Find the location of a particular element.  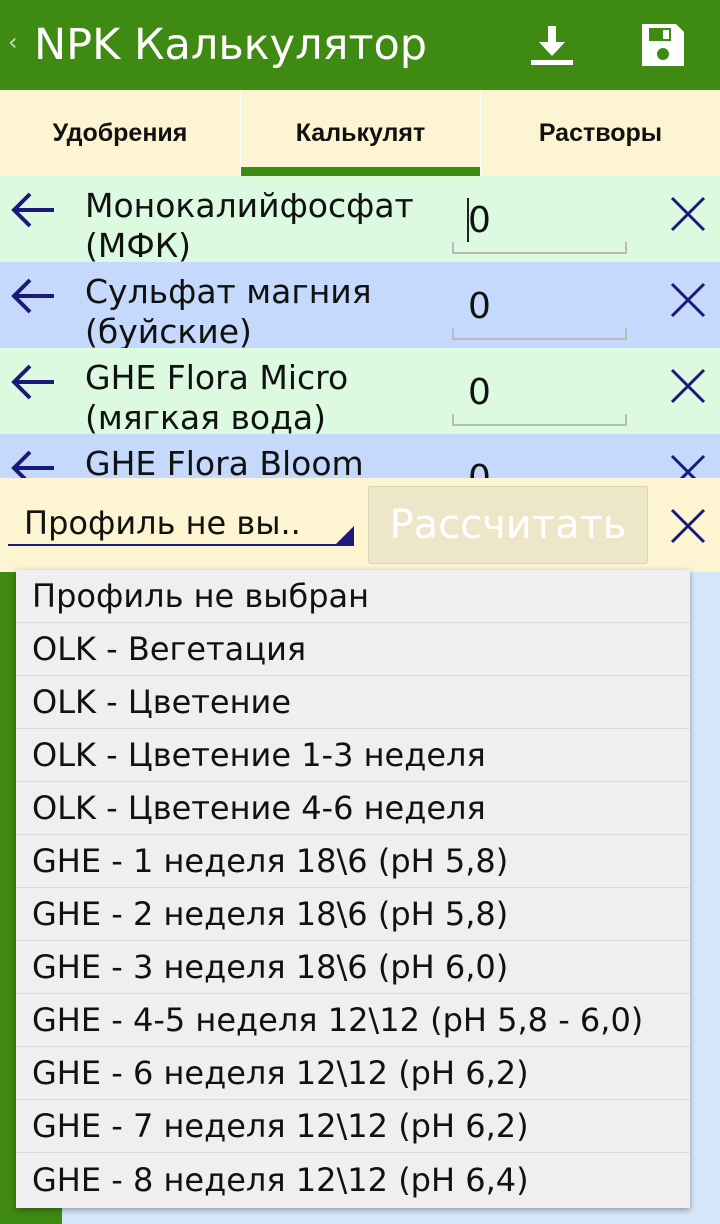

profile-option: GHE - 6 неделя 12\12 (pH 6,2) is located at coordinates (353, 1073).